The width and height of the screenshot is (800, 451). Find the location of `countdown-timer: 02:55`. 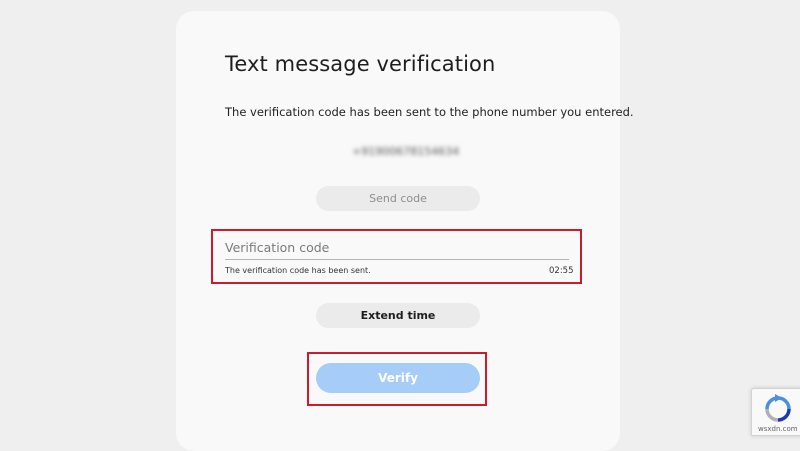

countdown-timer: 02:55 is located at coordinates (561, 271).